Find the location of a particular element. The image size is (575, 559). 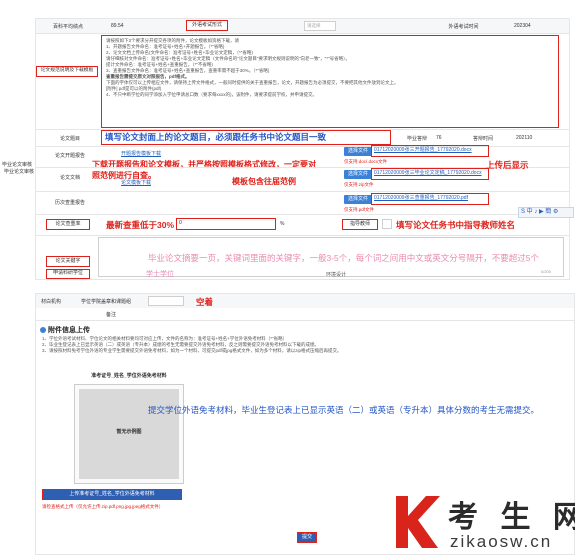

report-file-hint: 仅支持.doc/.docx文件 is located at coordinates (366, 161).